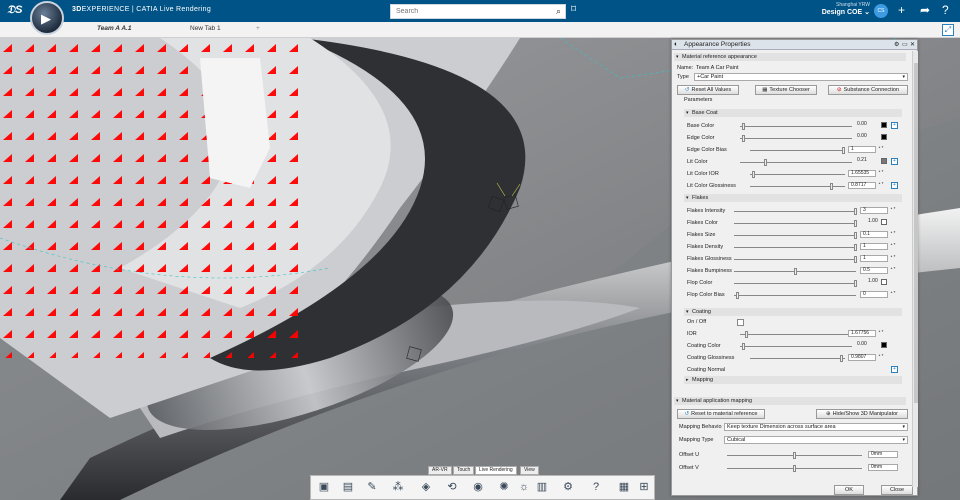  Describe the element at coordinates (496, 470) in the screenshot. I see `tab-live-rendering: Live Rendering` at that location.